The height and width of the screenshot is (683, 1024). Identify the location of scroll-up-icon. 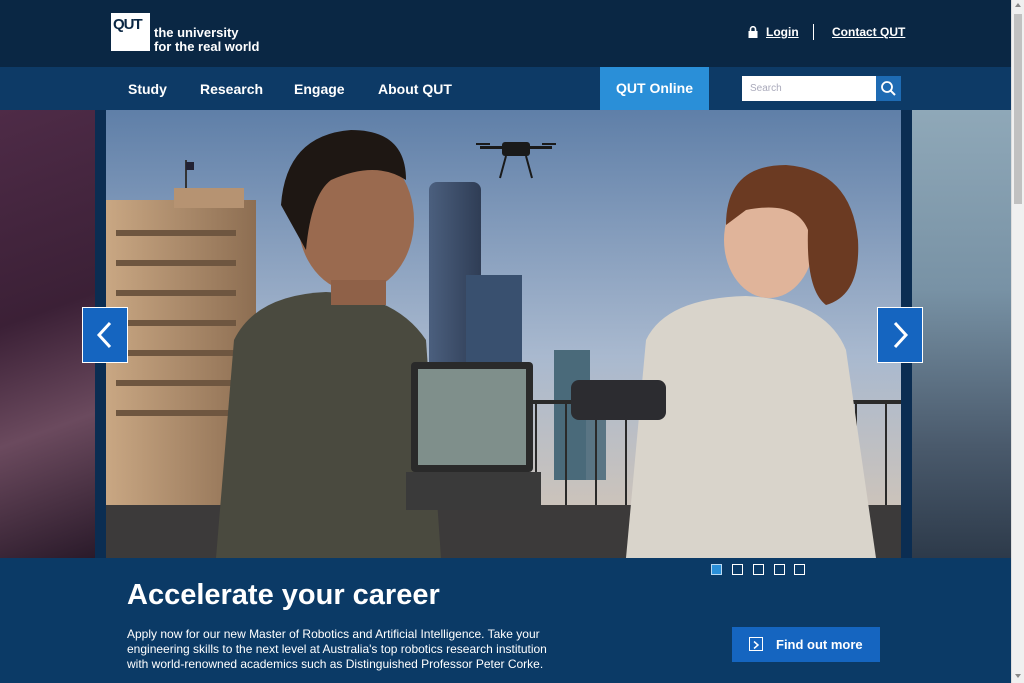
(1018, 5).